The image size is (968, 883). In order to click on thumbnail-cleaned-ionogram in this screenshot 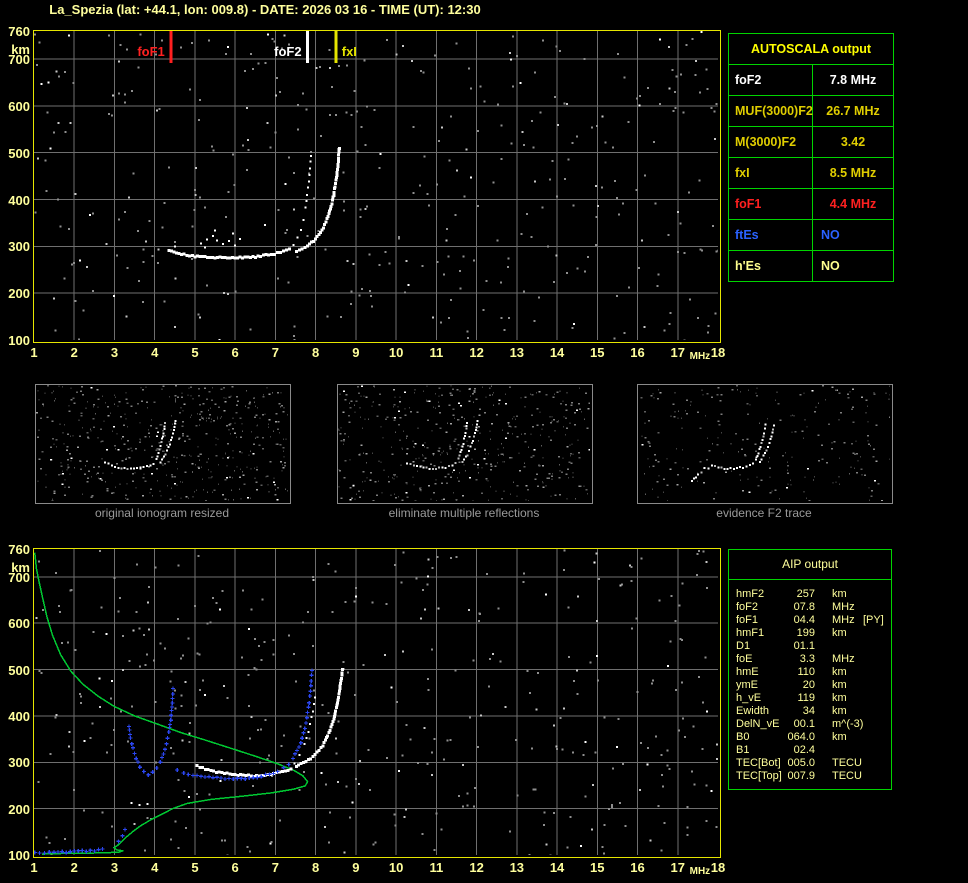, I will do `click(465, 444)`.